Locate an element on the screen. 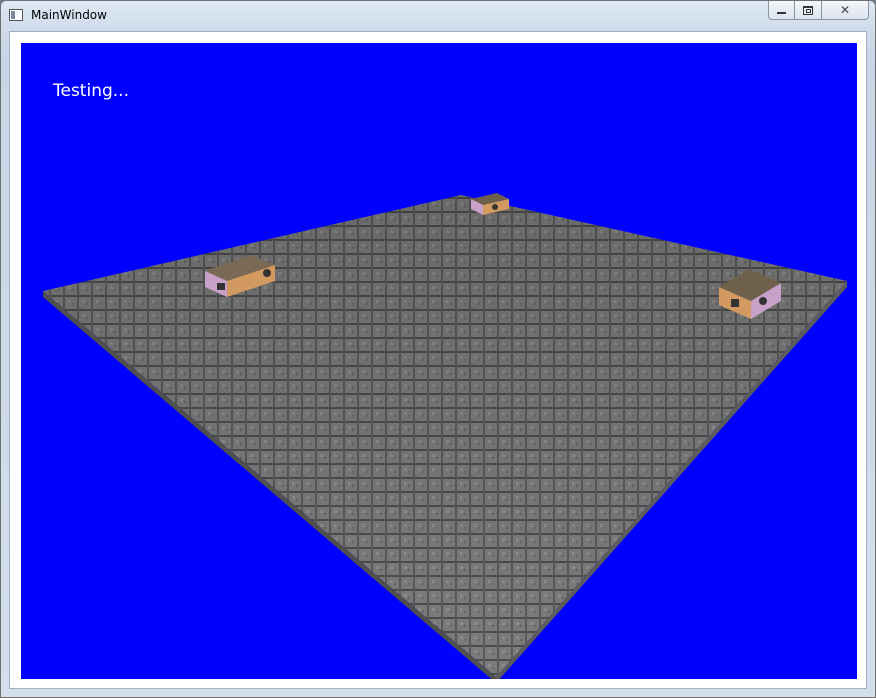 The height and width of the screenshot is (698, 876). minimize-icon is located at coordinates (781, 12).